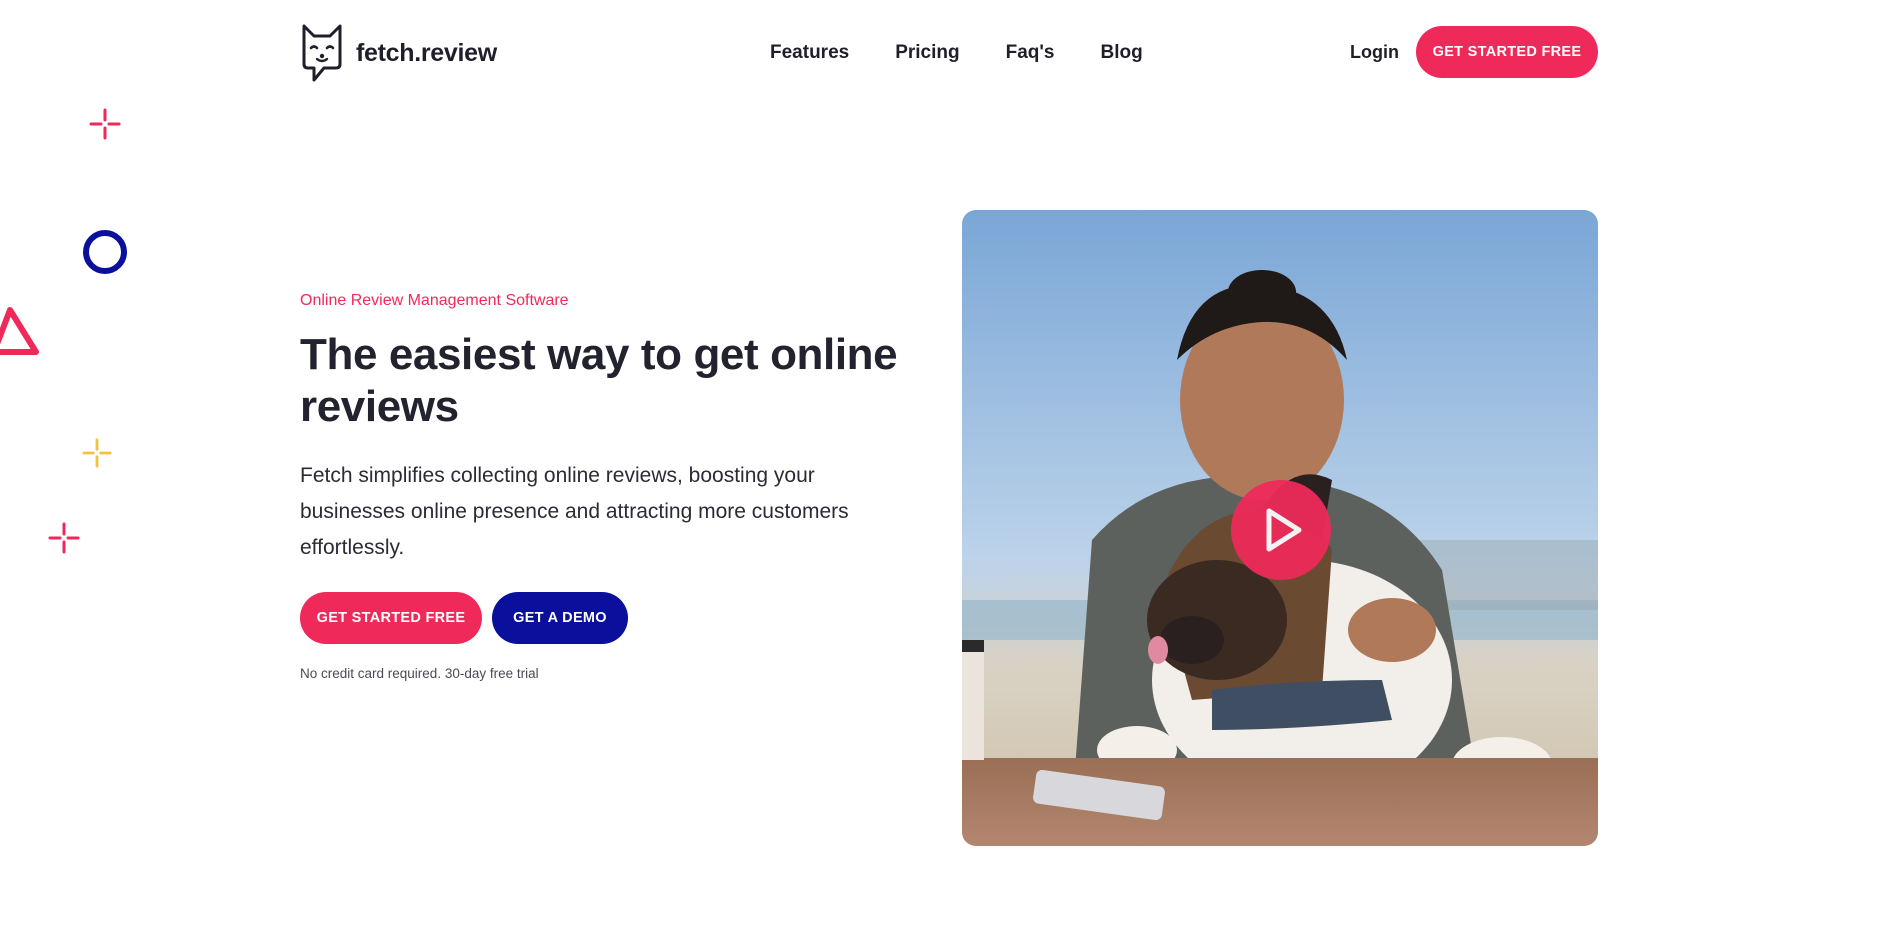  What do you see at coordinates (391, 618) in the screenshot?
I see `get-started-button: GET STARTED FREE` at bounding box center [391, 618].